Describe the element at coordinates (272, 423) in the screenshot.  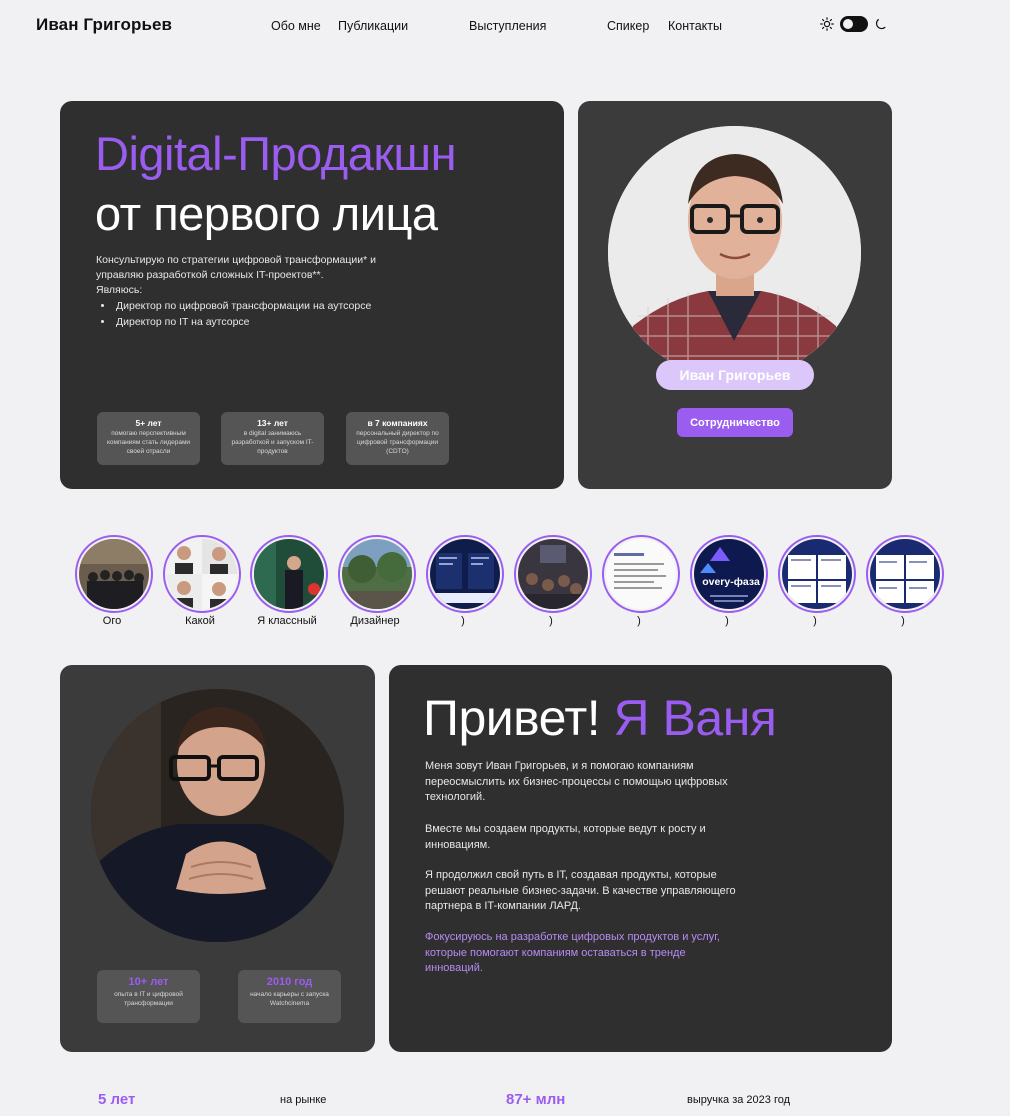
I see `stat-title: 13+ лет` at that location.